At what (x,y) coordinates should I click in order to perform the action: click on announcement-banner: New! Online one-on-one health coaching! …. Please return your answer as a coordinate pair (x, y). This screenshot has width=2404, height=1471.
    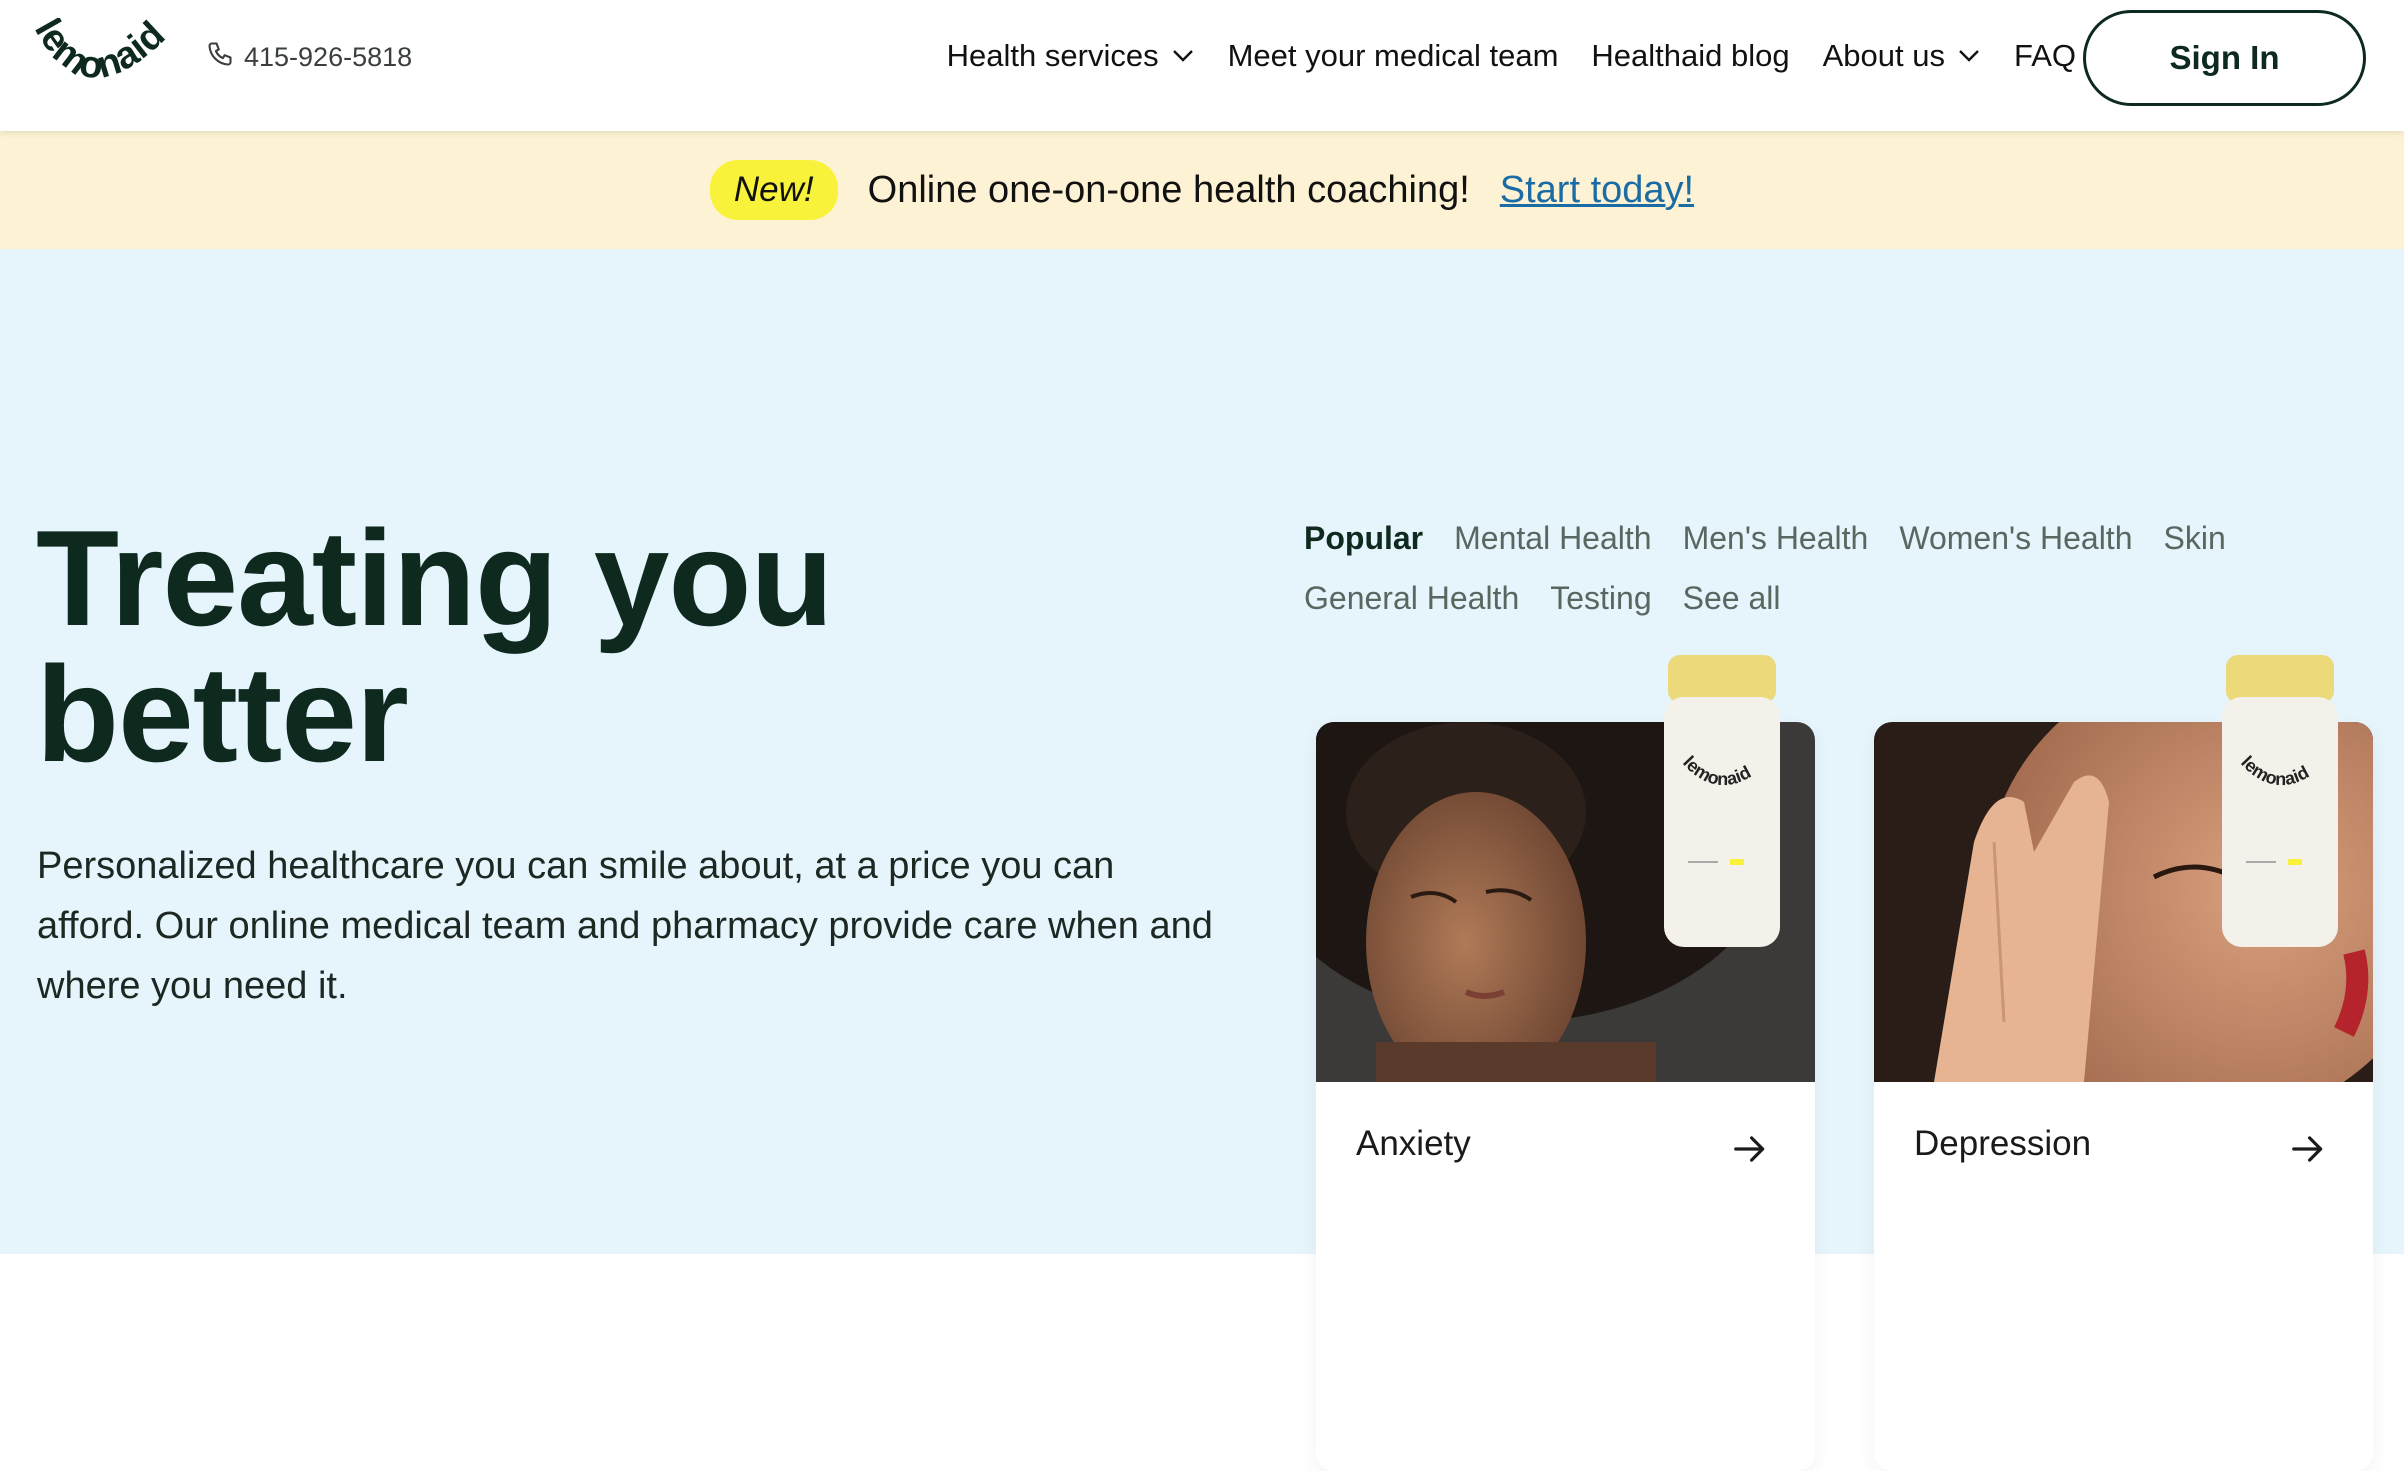
    Looking at the image, I should click on (1202, 190).